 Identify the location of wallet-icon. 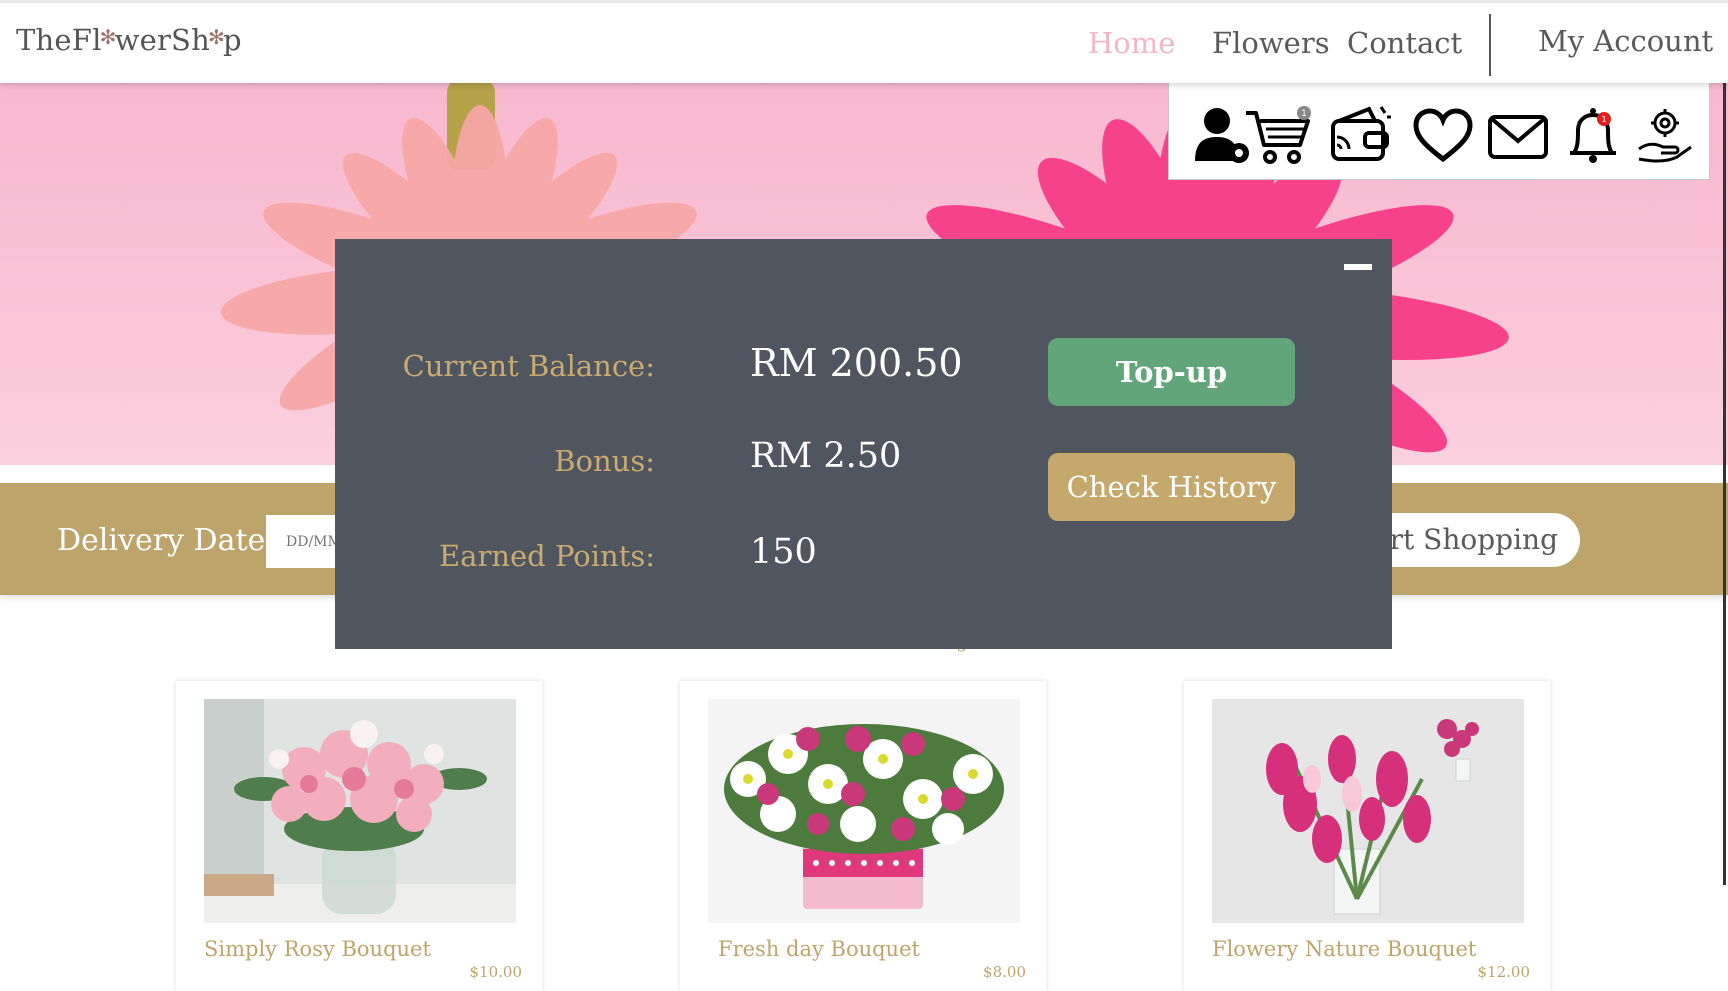
(1360, 136).